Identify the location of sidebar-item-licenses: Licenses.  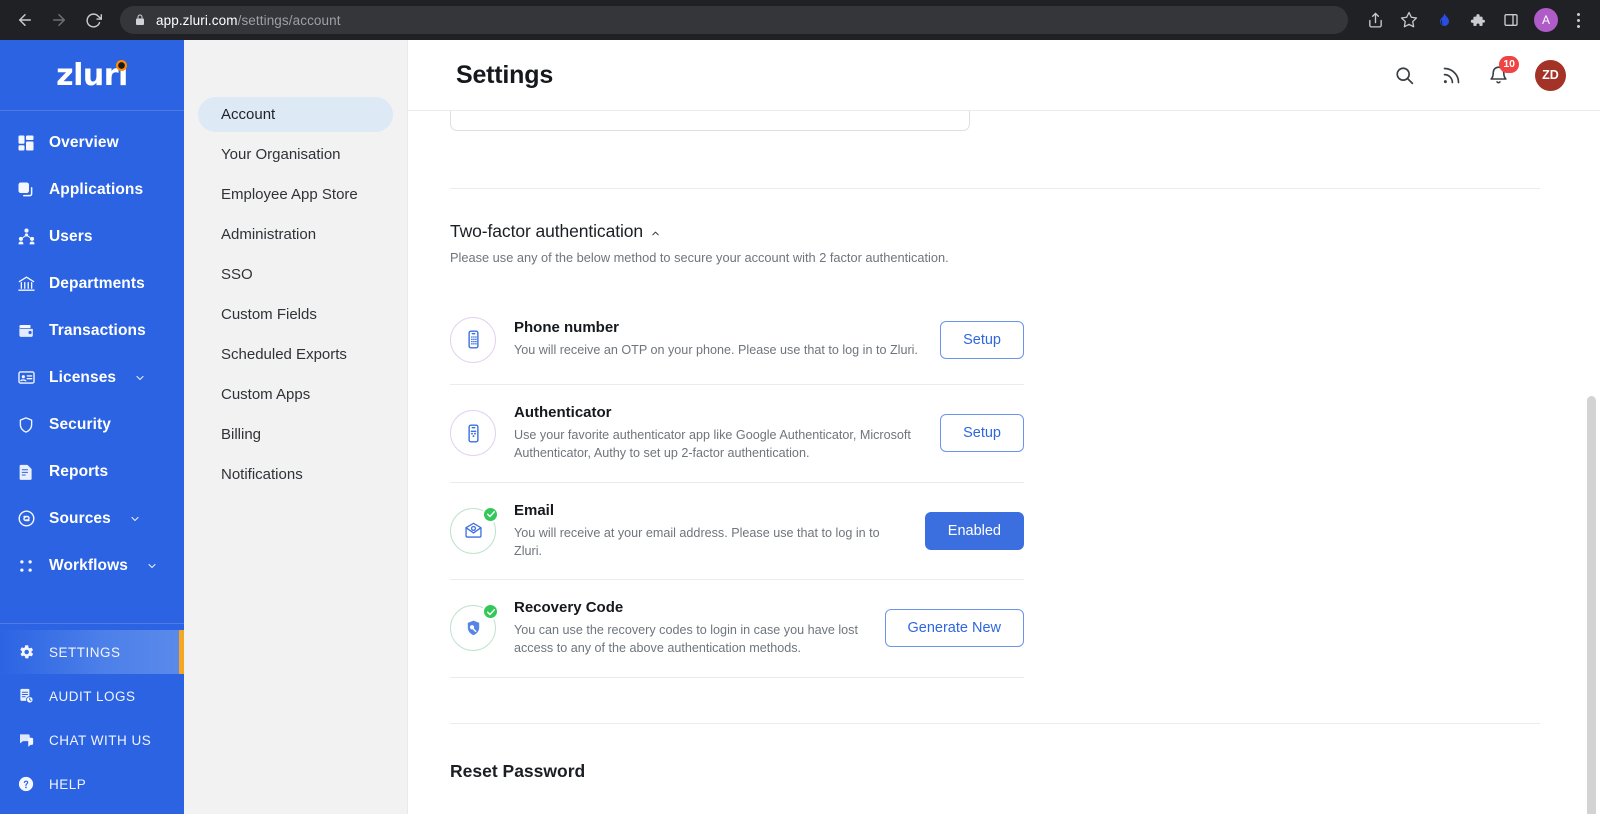
(92, 377).